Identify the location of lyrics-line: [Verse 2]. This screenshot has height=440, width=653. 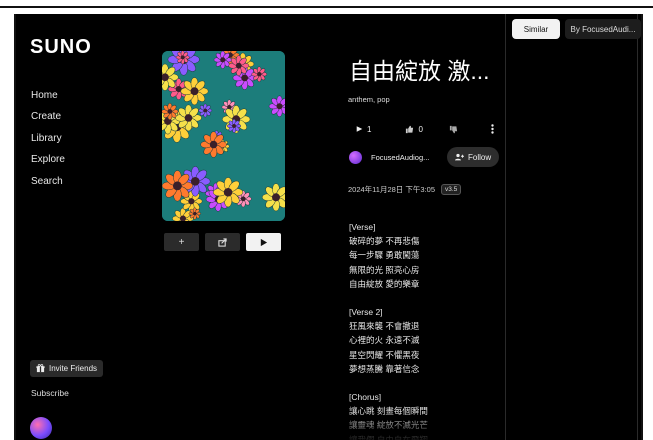
(366, 312).